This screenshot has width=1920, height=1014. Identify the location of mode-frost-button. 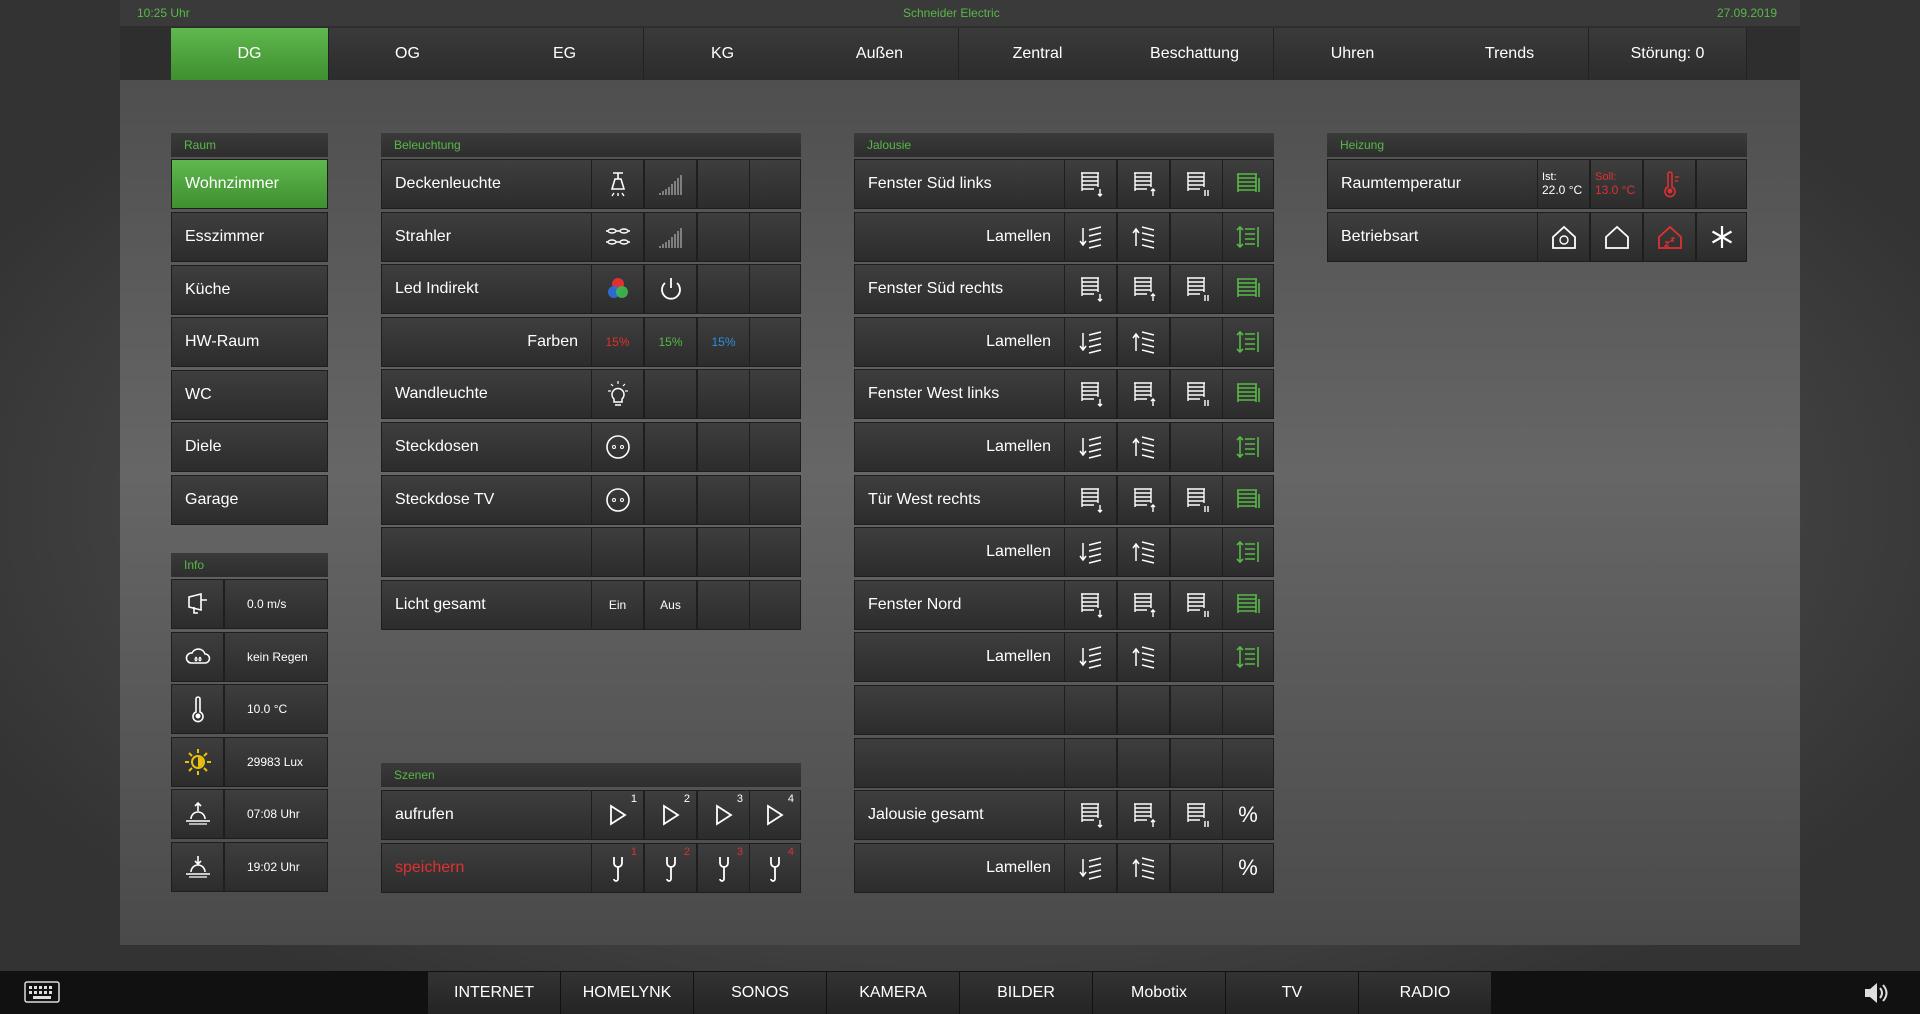
(1721, 237).